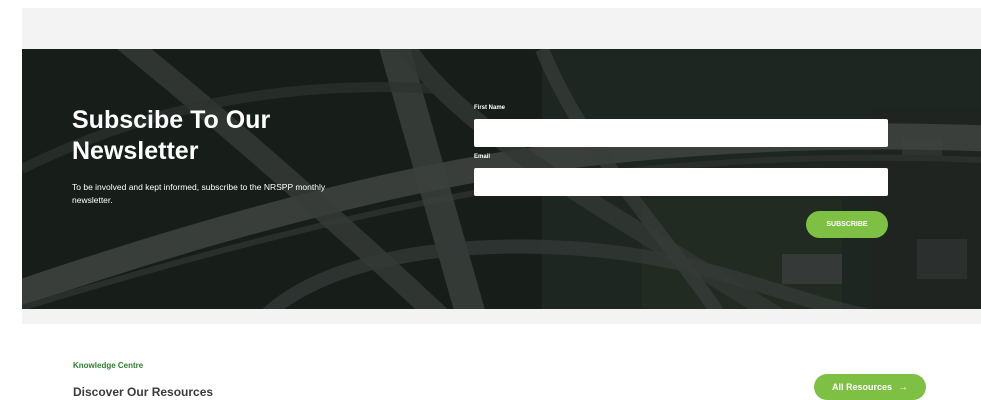 Image resolution: width=981 pixels, height=400 pixels. Describe the element at coordinates (482, 157) in the screenshot. I see `email-label: Email` at that location.